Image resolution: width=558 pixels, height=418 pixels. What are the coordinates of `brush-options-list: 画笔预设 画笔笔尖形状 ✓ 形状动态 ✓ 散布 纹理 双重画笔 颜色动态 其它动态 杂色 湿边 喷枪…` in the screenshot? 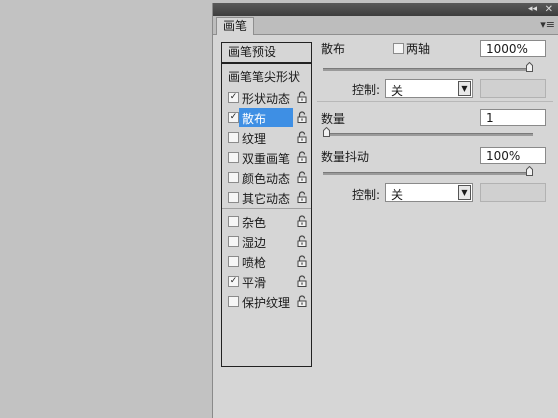 It's located at (266, 204).